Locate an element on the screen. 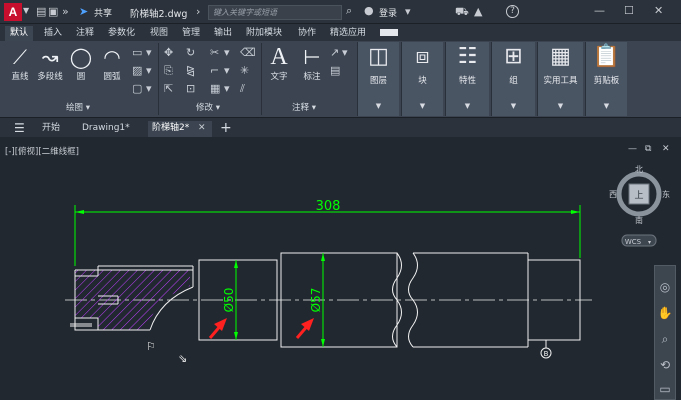 This screenshot has height=400, width=681. viewcube-north: 北 is located at coordinates (639, 169).